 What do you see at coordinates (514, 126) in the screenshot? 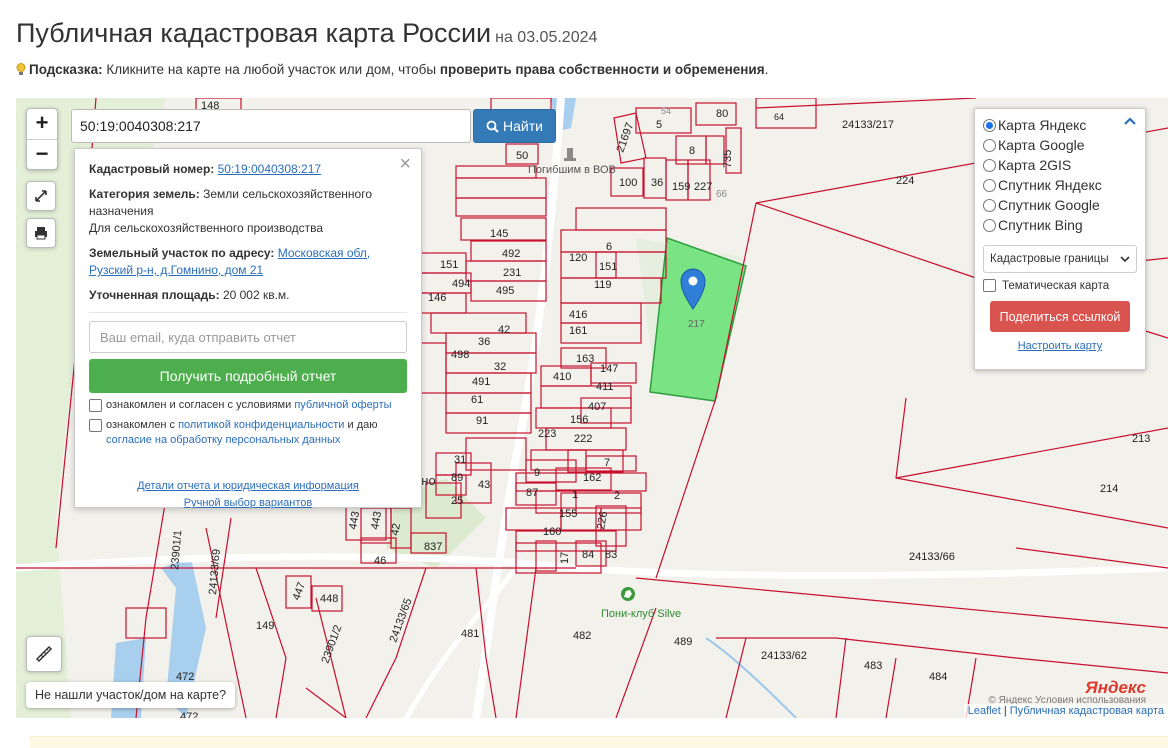
I see `search-button: Найти` at bounding box center [514, 126].